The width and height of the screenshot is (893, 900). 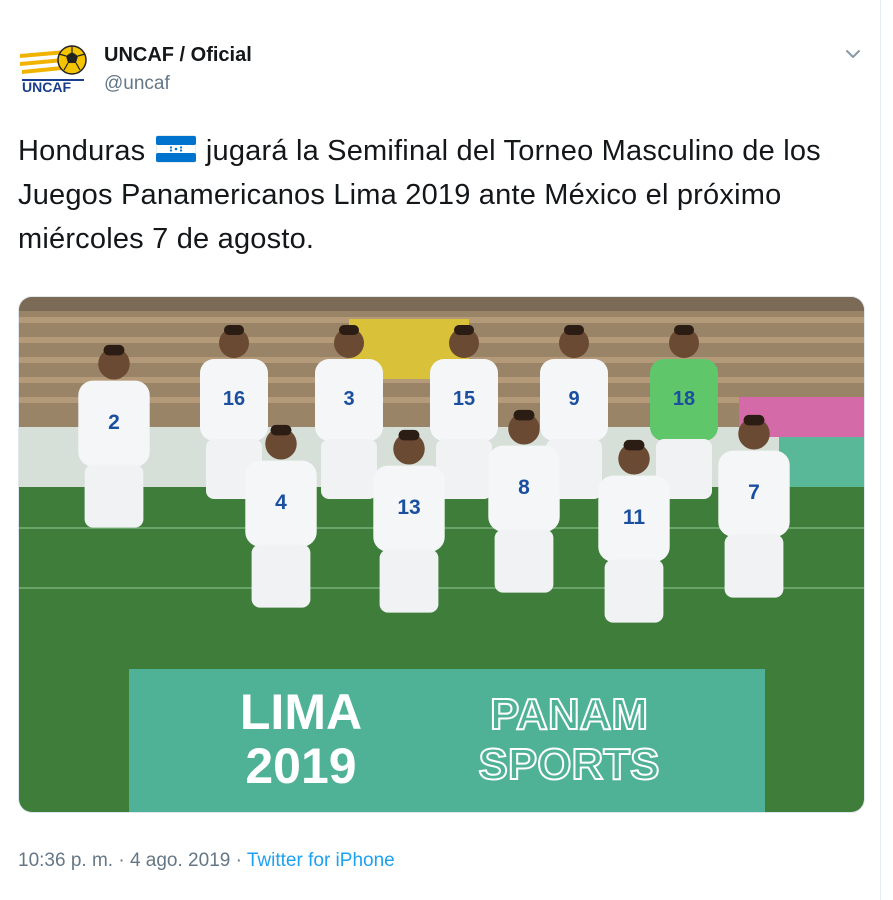 I want to click on shirt-number: 7, so click(x=754, y=492).